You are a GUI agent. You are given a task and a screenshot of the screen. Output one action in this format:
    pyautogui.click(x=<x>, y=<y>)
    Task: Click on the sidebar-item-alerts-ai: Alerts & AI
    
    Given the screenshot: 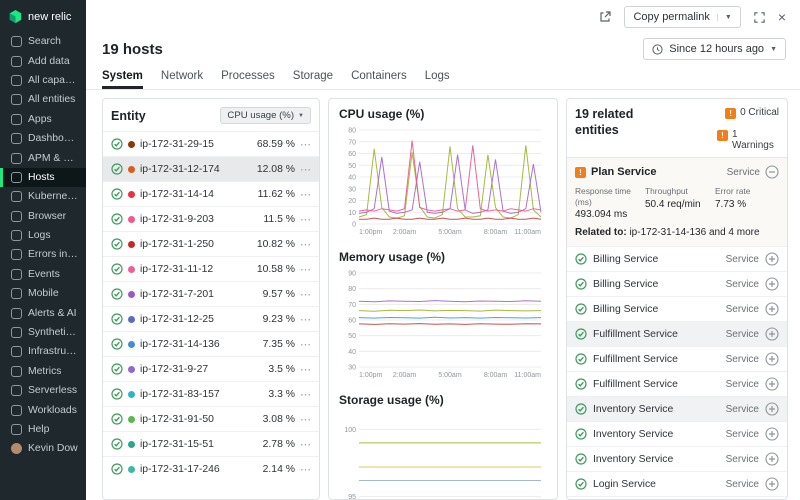 What is the action you would take?
    pyautogui.click(x=43, y=312)
    